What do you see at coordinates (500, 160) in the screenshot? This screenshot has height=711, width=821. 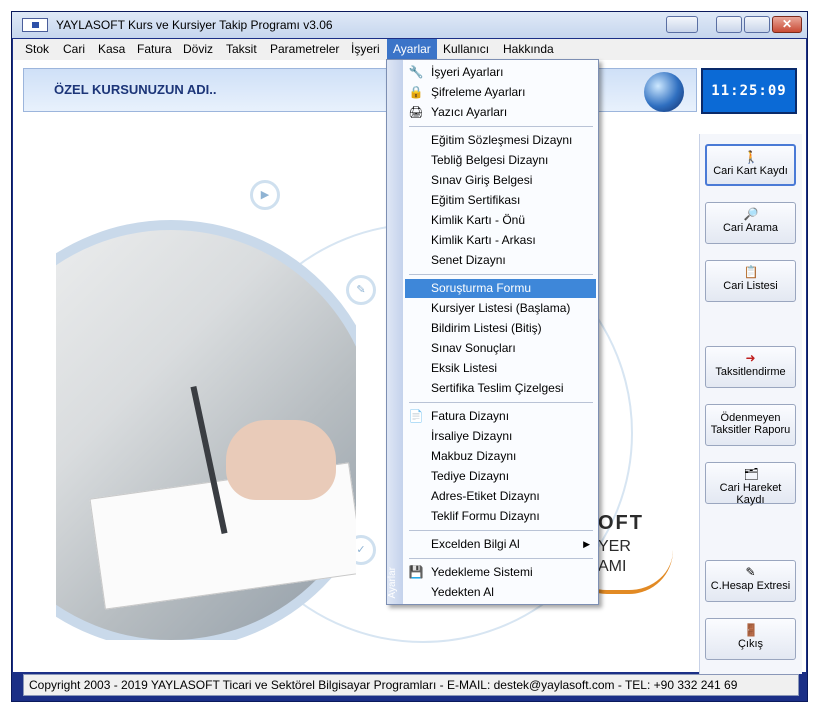 I see `menu-teblig-belgesi: Tebliğ Belgesi Dizaynı` at bounding box center [500, 160].